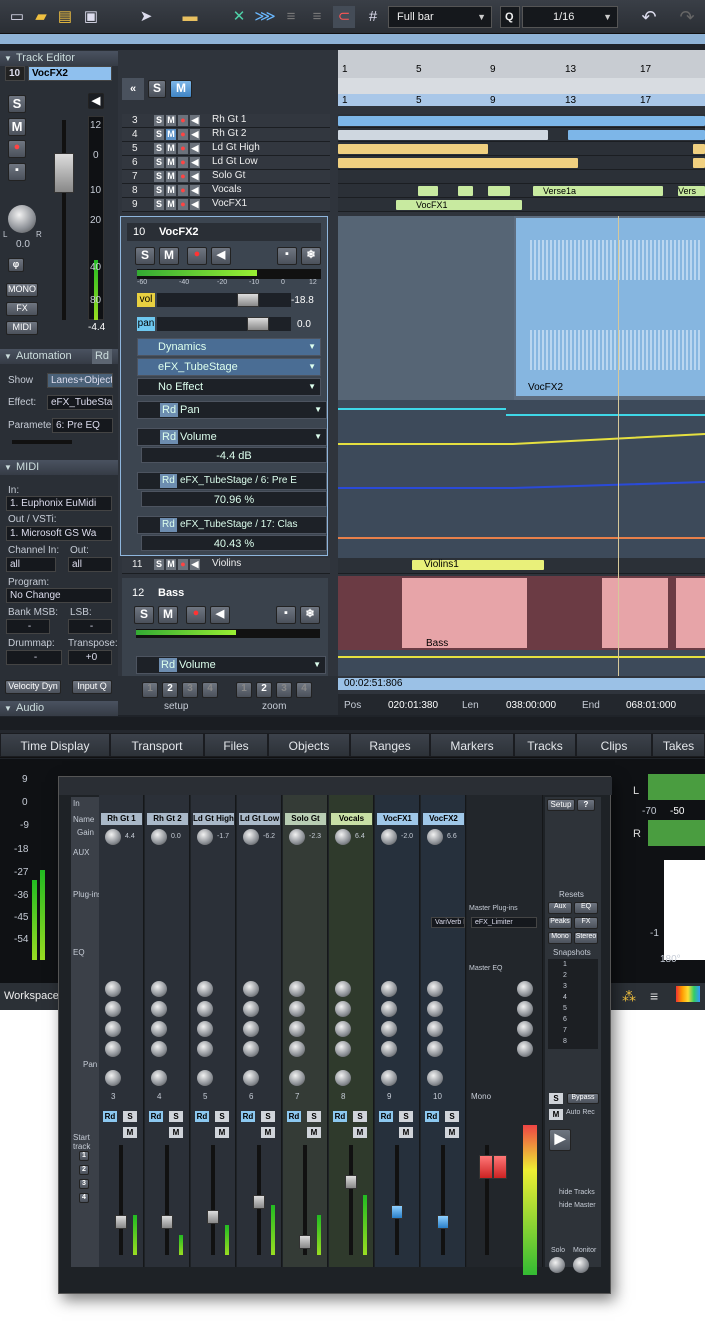 The height and width of the screenshot is (1330, 705). I want to click on reset-eq-button: EQ, so click(586, 908).